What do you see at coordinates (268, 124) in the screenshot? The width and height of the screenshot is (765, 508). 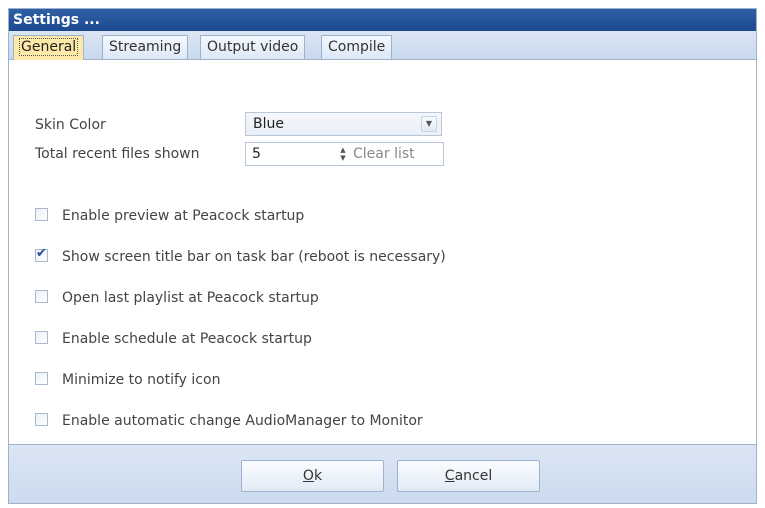 I see `skin-color-value: Blue` at bounding box center [268, 124].